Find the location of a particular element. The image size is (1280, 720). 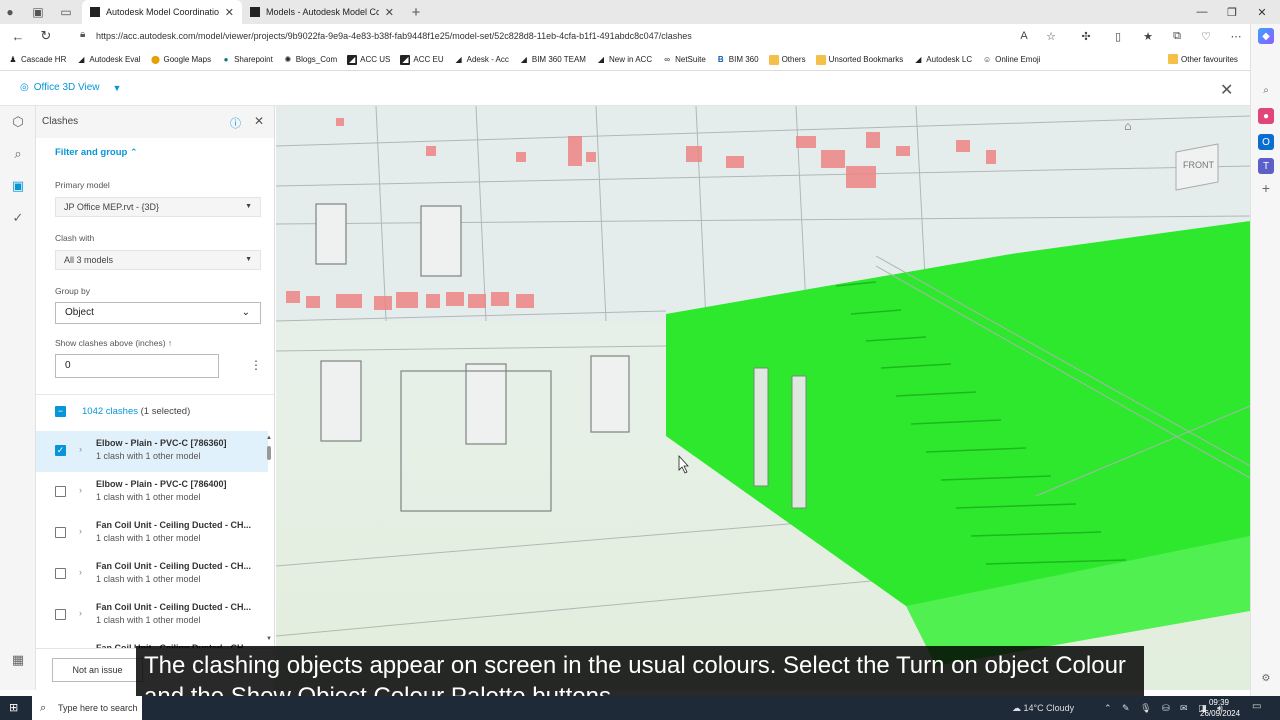

teams-icon: T is located at coordinates (1266, 166).